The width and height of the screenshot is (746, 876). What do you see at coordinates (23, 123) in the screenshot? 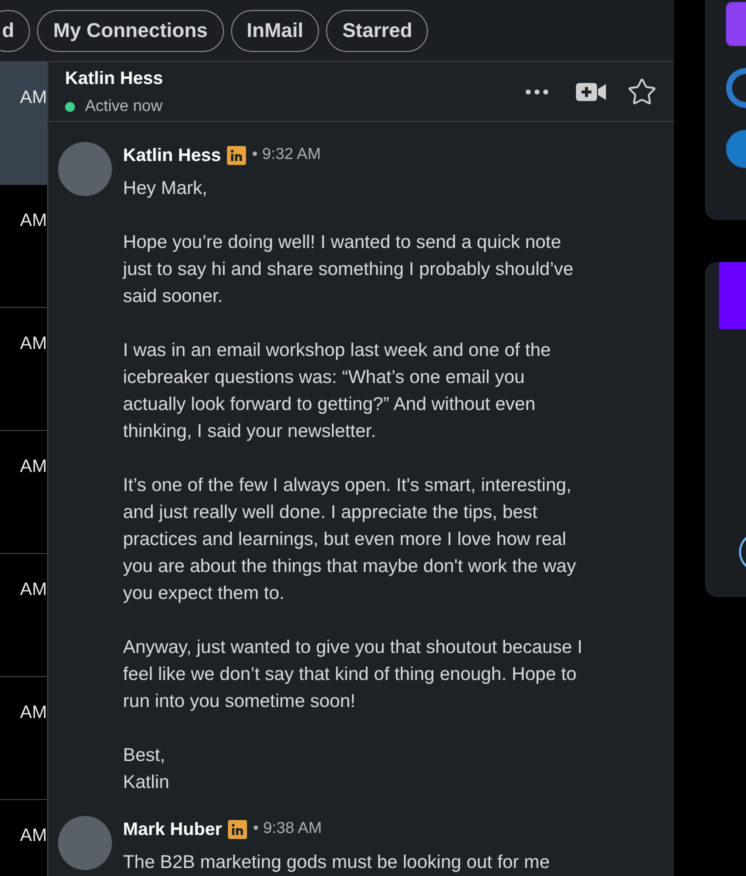
I see `conversation-item: AM` at bounding box center [23, 123].